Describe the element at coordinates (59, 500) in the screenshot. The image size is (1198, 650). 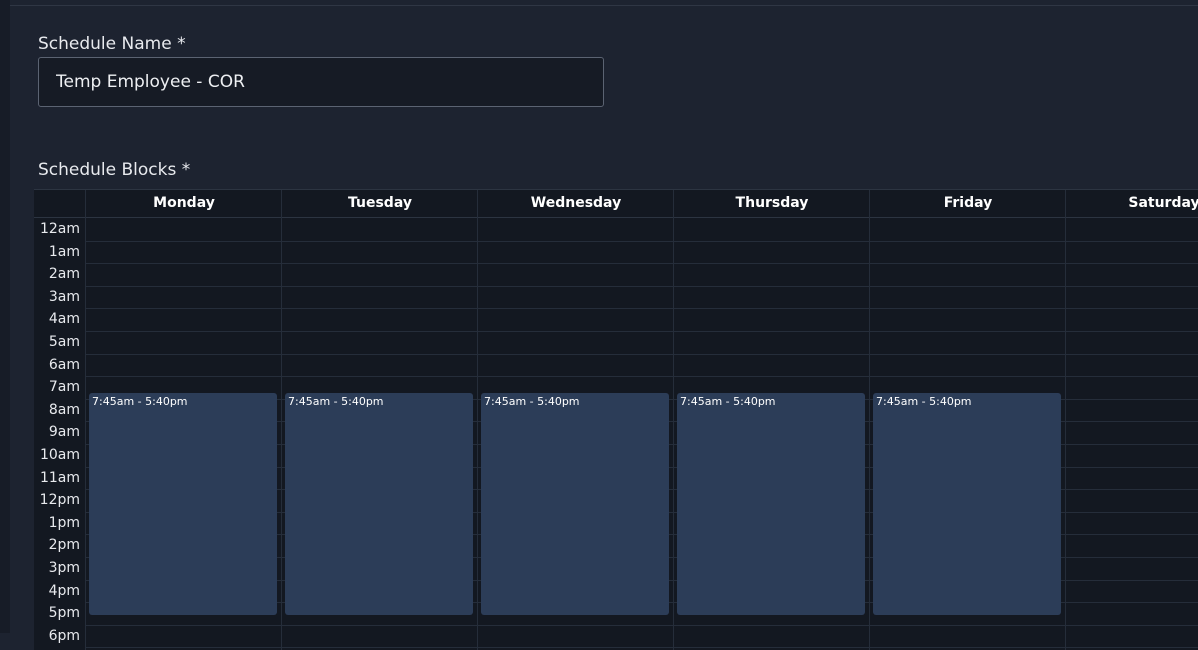
I see `hour-label-12pm: 12pm` at that location.